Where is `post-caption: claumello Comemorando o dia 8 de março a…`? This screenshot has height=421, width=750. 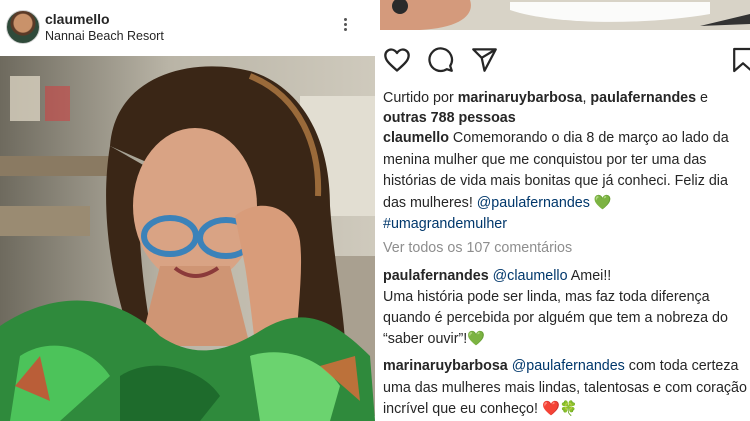 post-caption: claumello Comemorando o dia 8 de março a… is located at coordinates (566, 182).